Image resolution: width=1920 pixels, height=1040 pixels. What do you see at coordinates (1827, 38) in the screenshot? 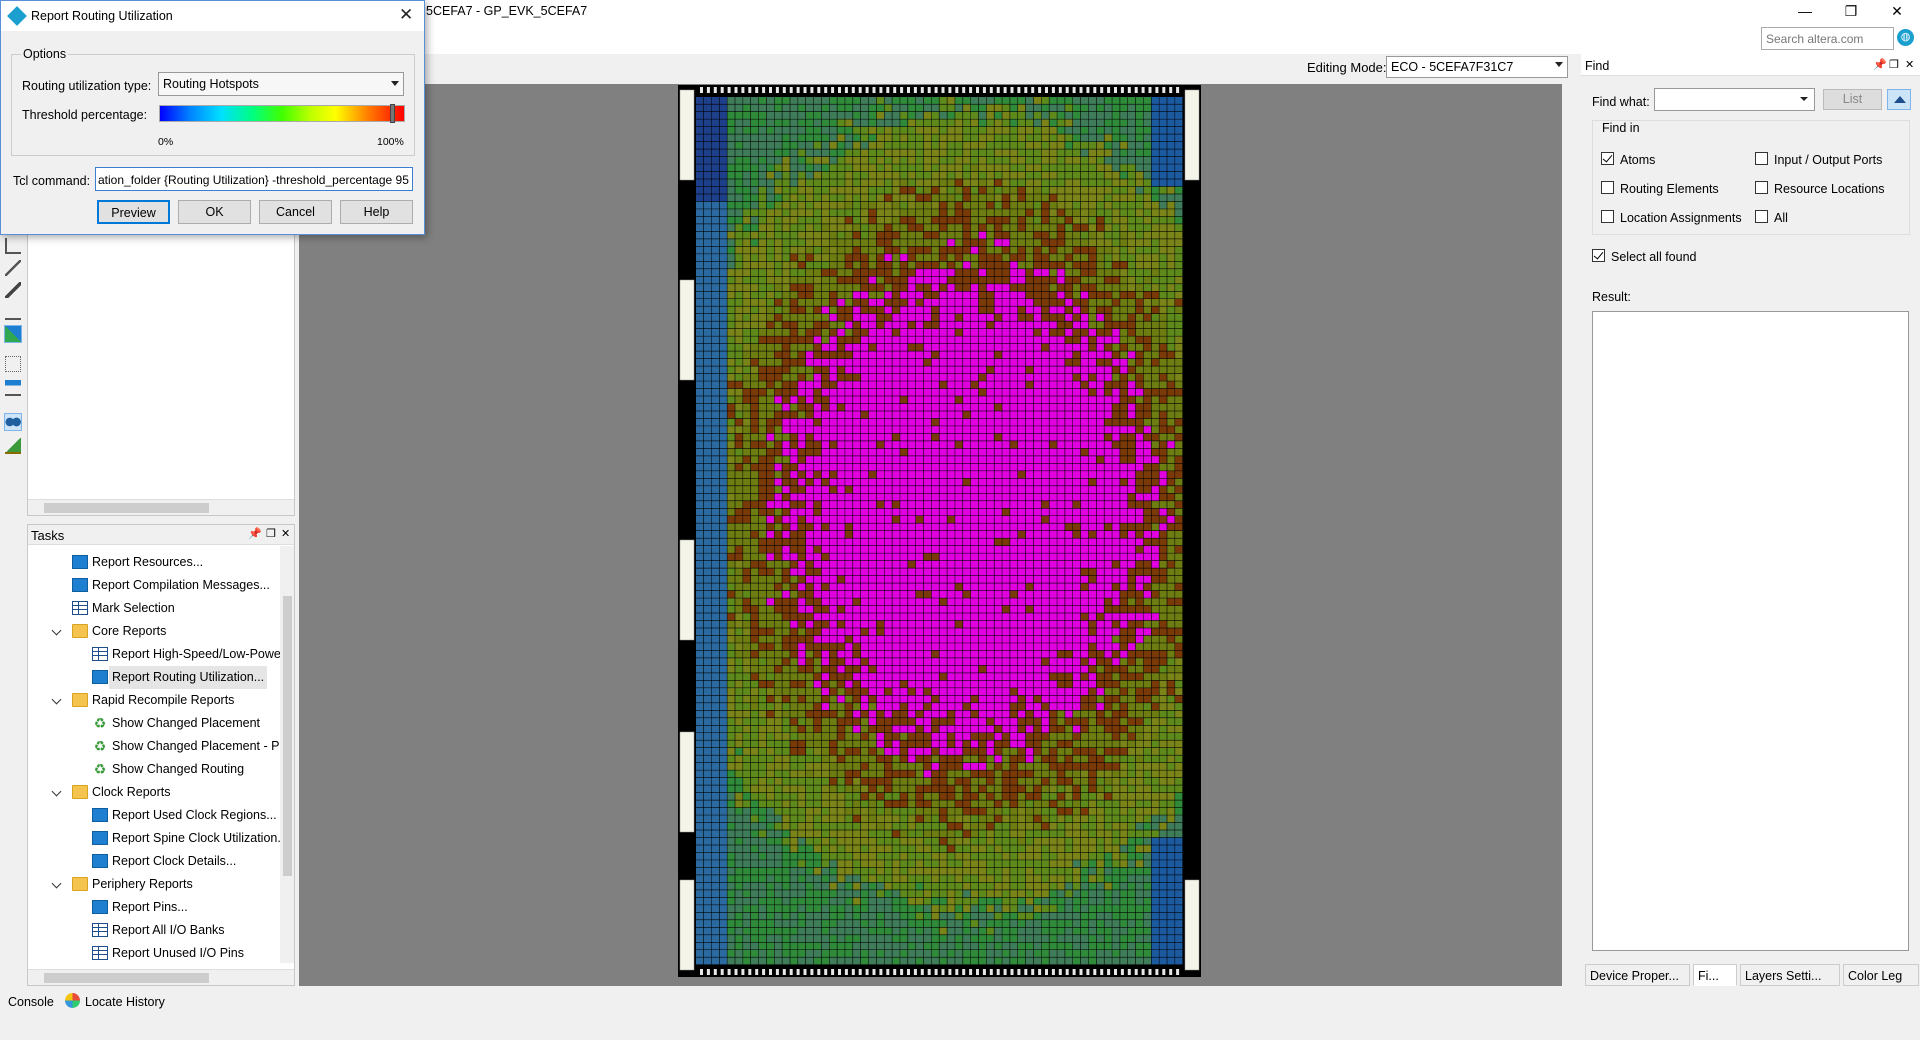
I see `search-input: Search altera.com` at bounding box center [1827, 38].